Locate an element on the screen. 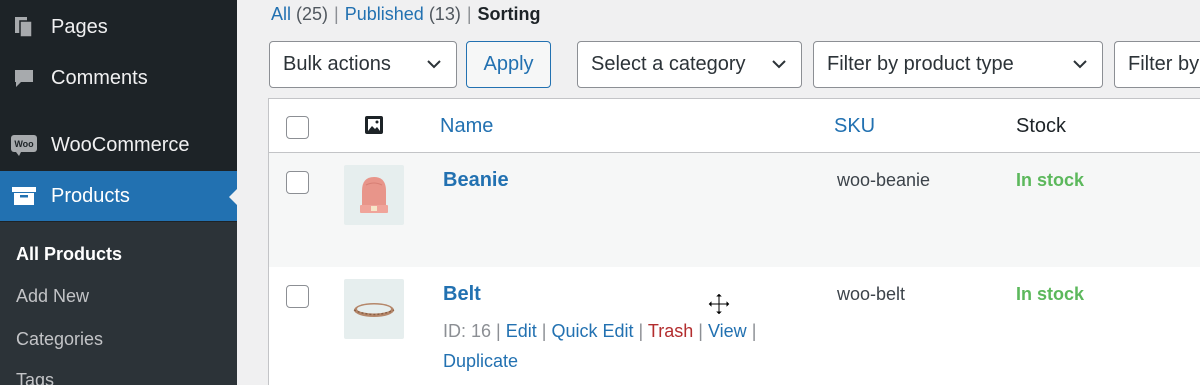 Image resolution: width=1200 pixels, height=385 pixels. bulk-actions-select: Bulk actions is located at coordinates (363, 64).